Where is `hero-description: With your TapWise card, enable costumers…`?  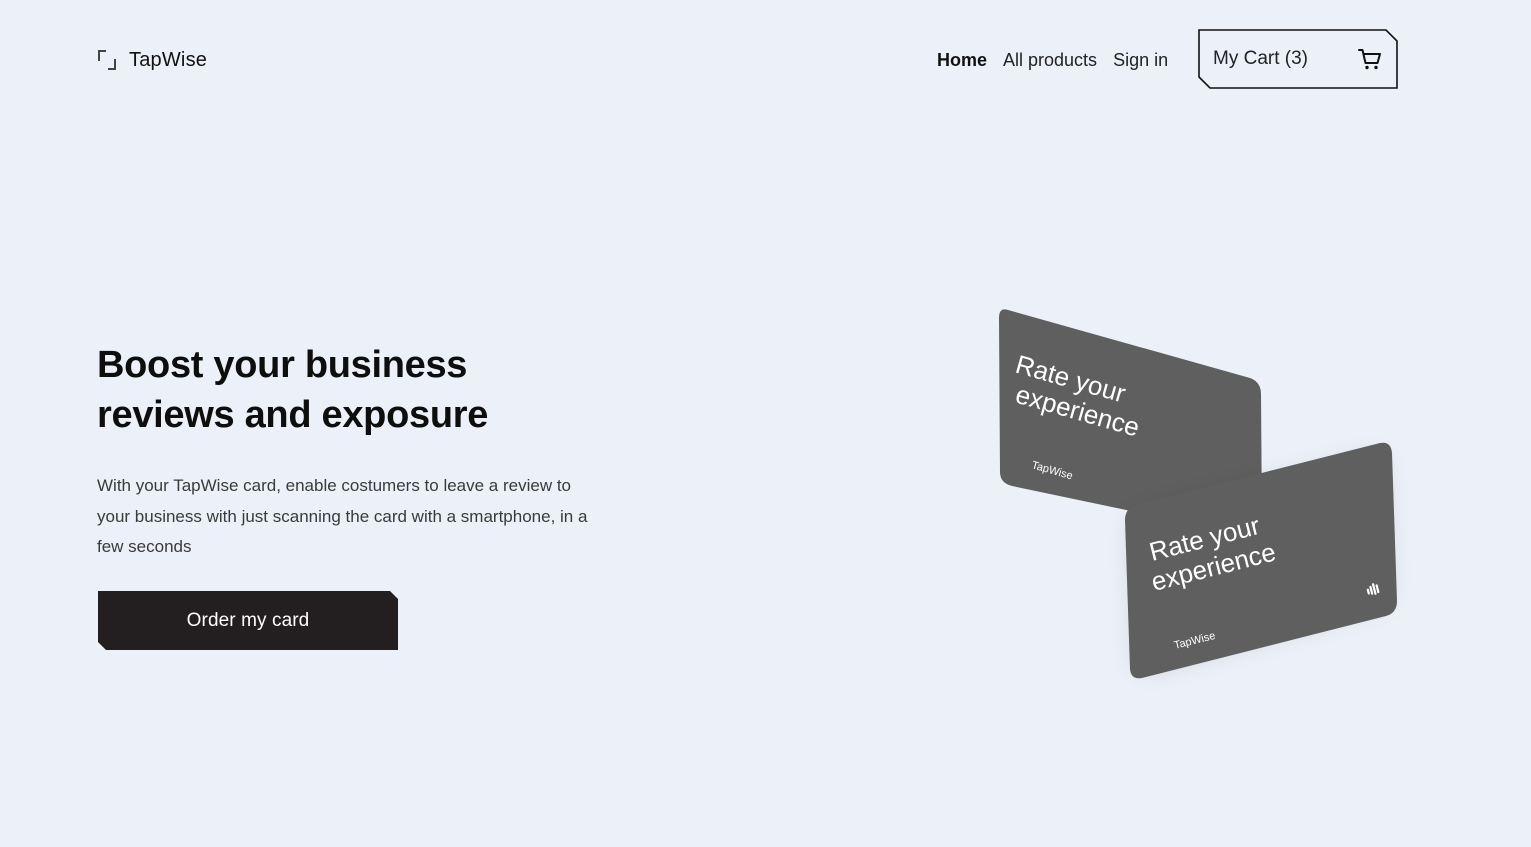 hero-description: With your TapWise card, enable costumers… is located at coordinates (342, 516).